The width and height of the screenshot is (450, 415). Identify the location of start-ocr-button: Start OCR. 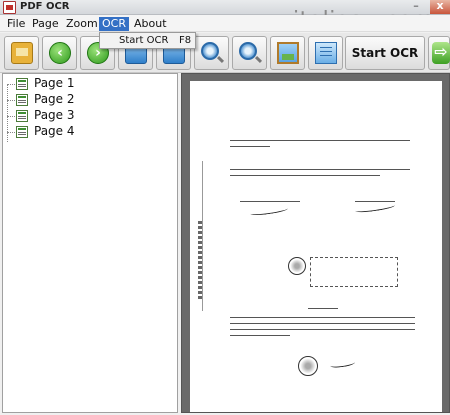
(385, 53).